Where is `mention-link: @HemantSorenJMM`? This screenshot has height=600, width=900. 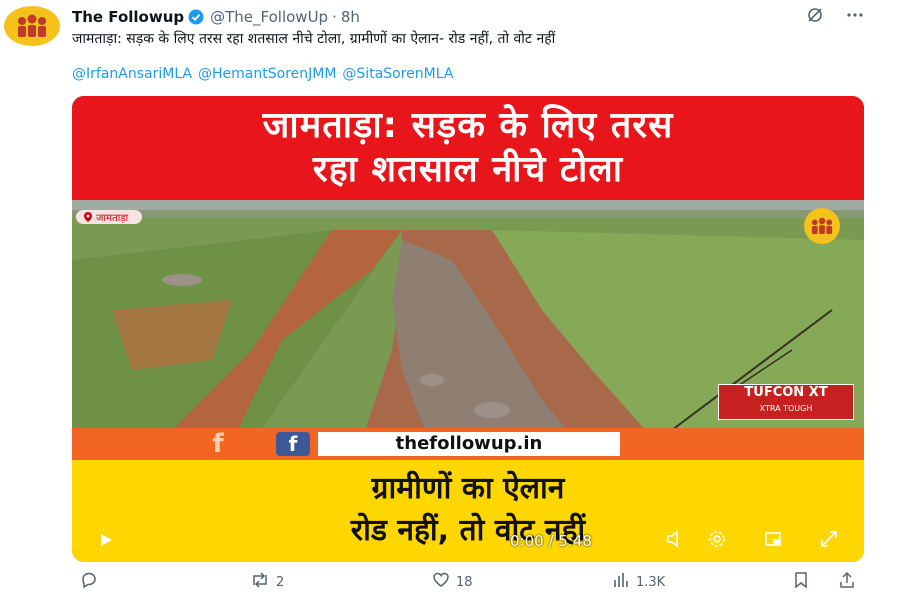 mention-link: @HemantSorenJMM is located at coordinates (267, 74).